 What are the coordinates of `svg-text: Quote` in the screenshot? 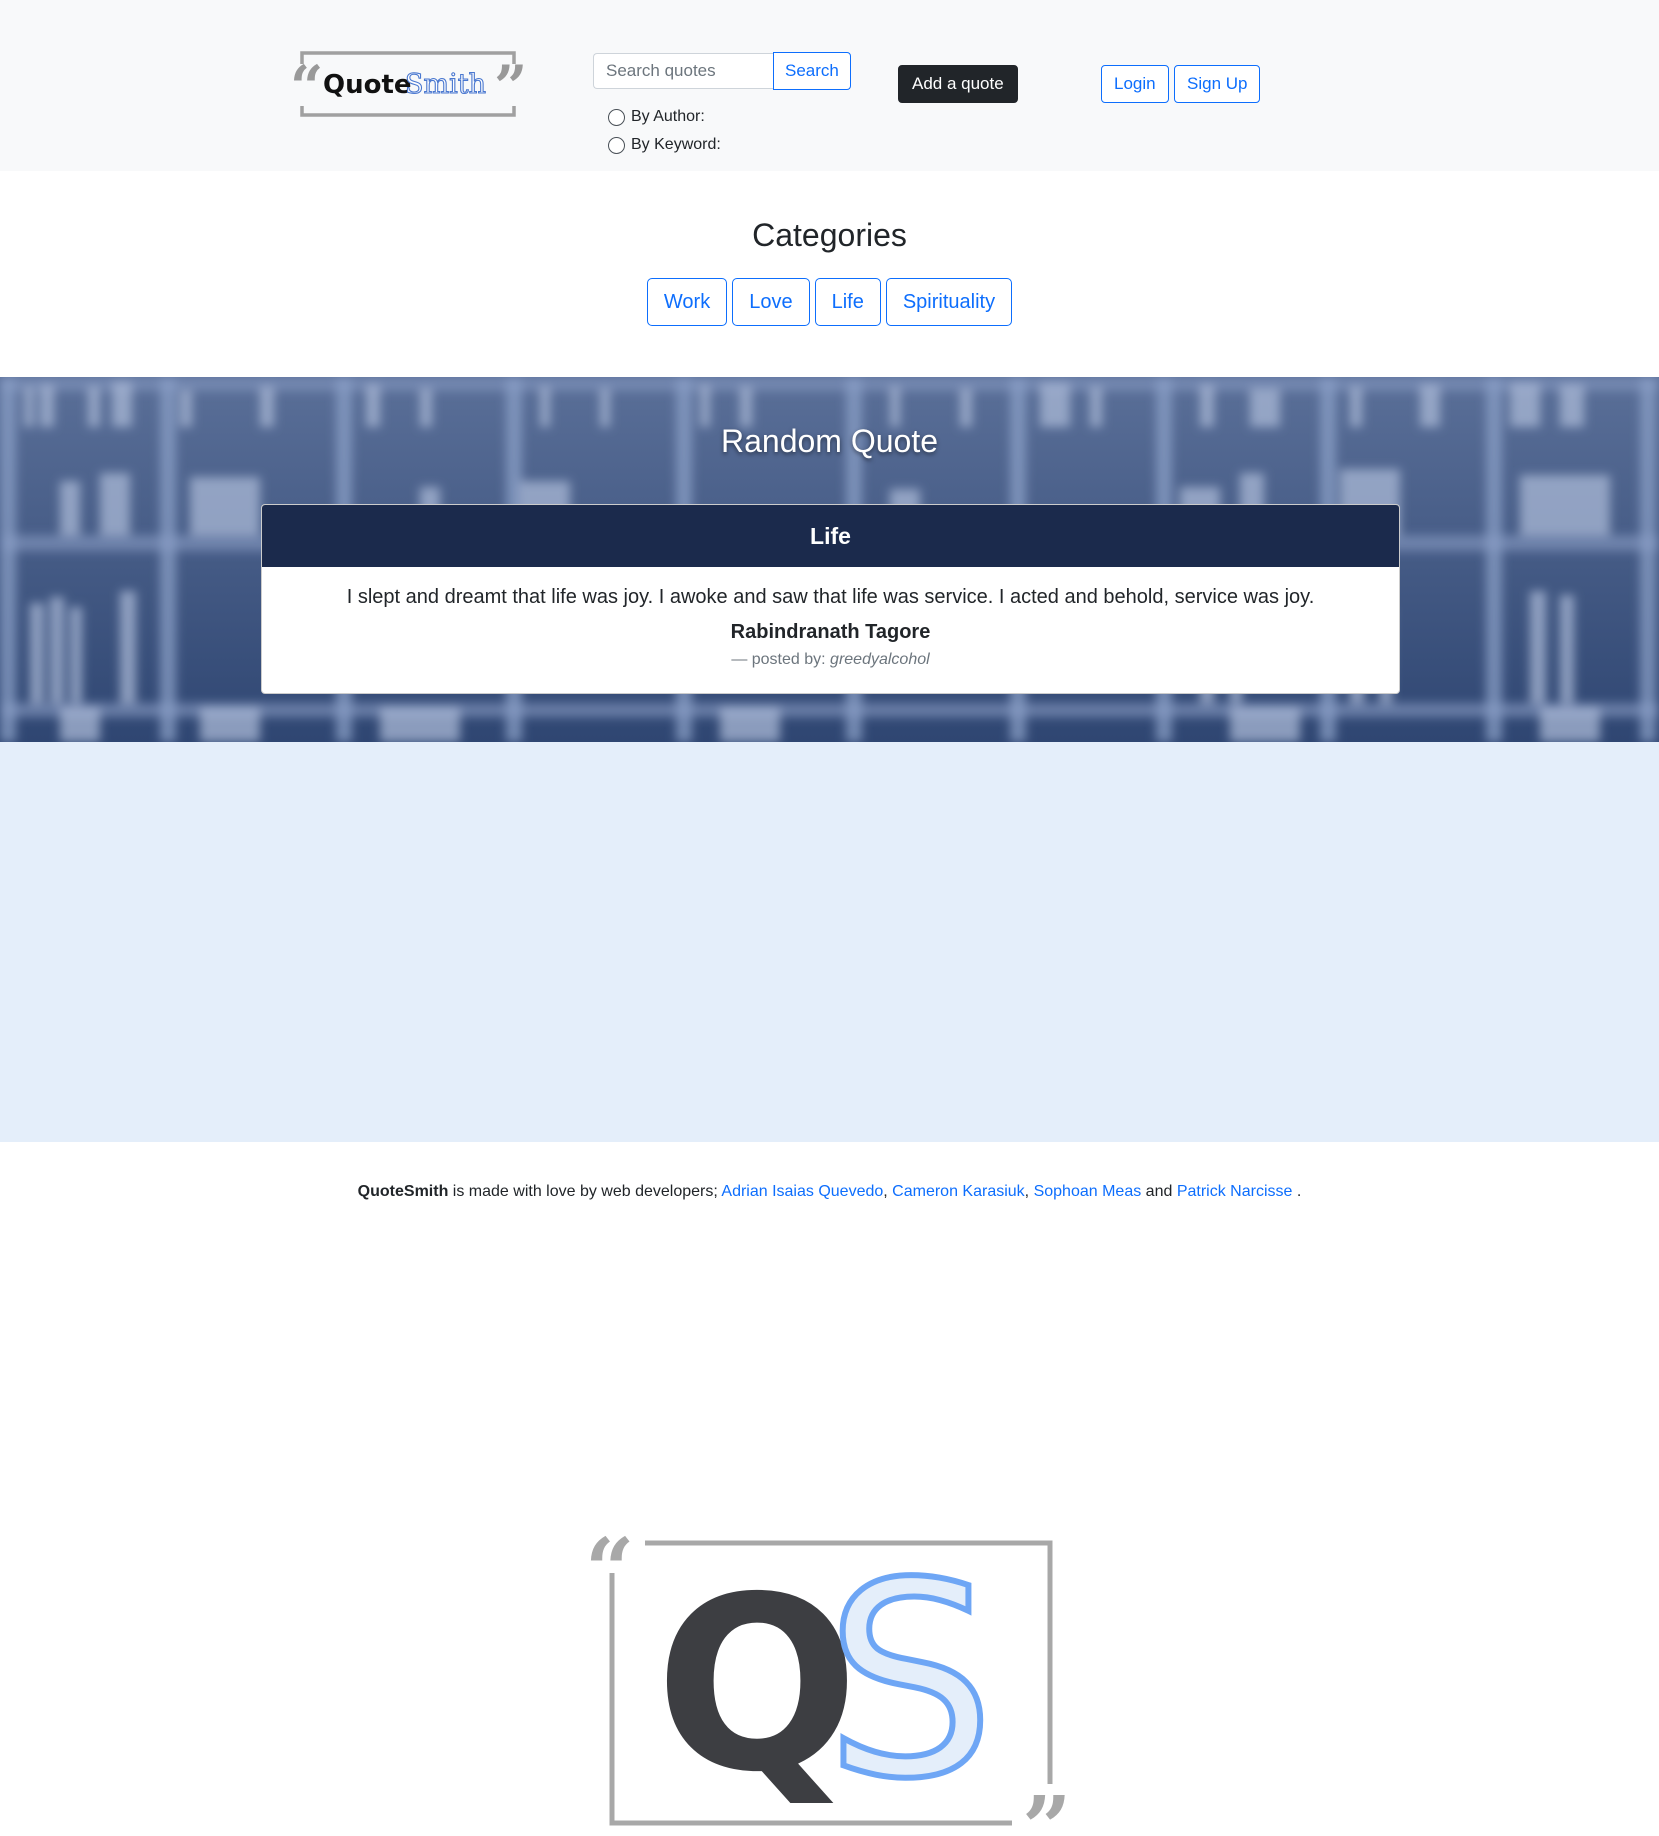 It's located at (367, 85).